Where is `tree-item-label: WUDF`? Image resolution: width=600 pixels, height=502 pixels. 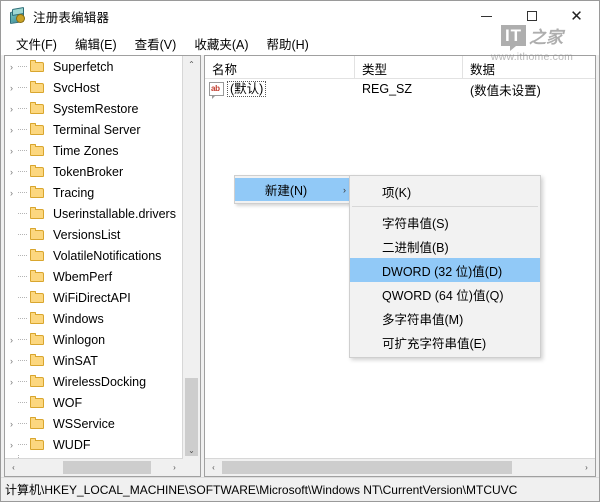 tree-item-label: WUDF is located at coordinates (72, 444).